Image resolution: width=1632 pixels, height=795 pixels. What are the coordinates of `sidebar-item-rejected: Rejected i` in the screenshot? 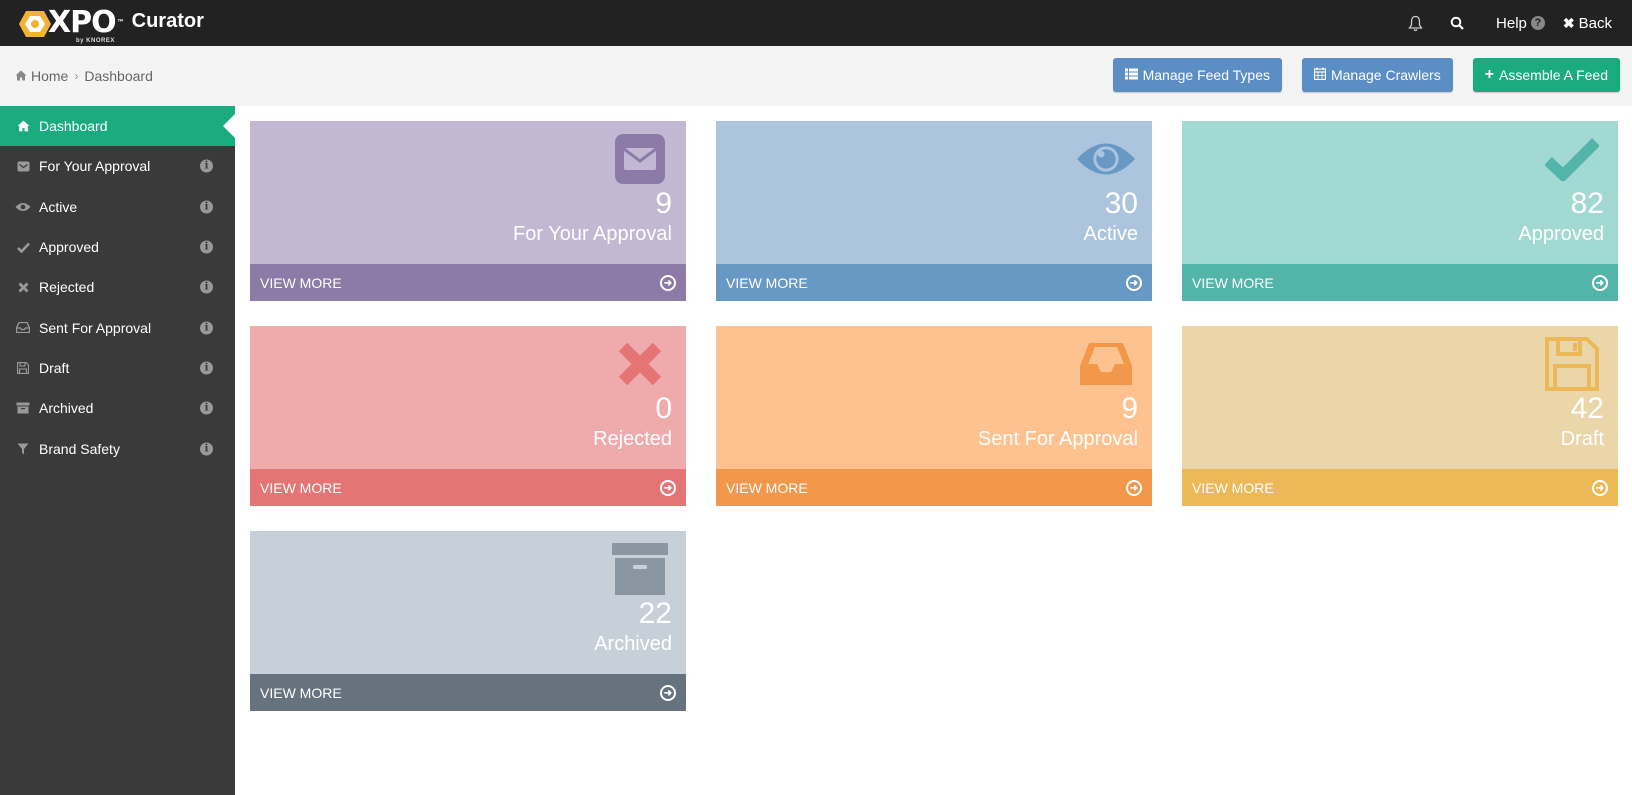 It's located at (117, 287).